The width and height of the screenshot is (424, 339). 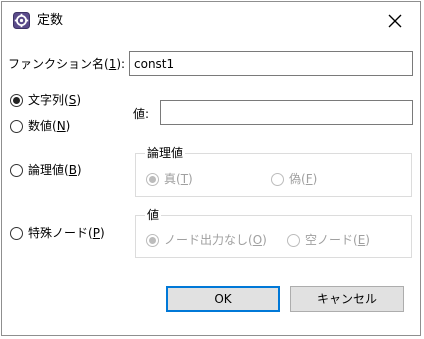 I want to click on true-label-suffix: ), so click(x=190, y=179).